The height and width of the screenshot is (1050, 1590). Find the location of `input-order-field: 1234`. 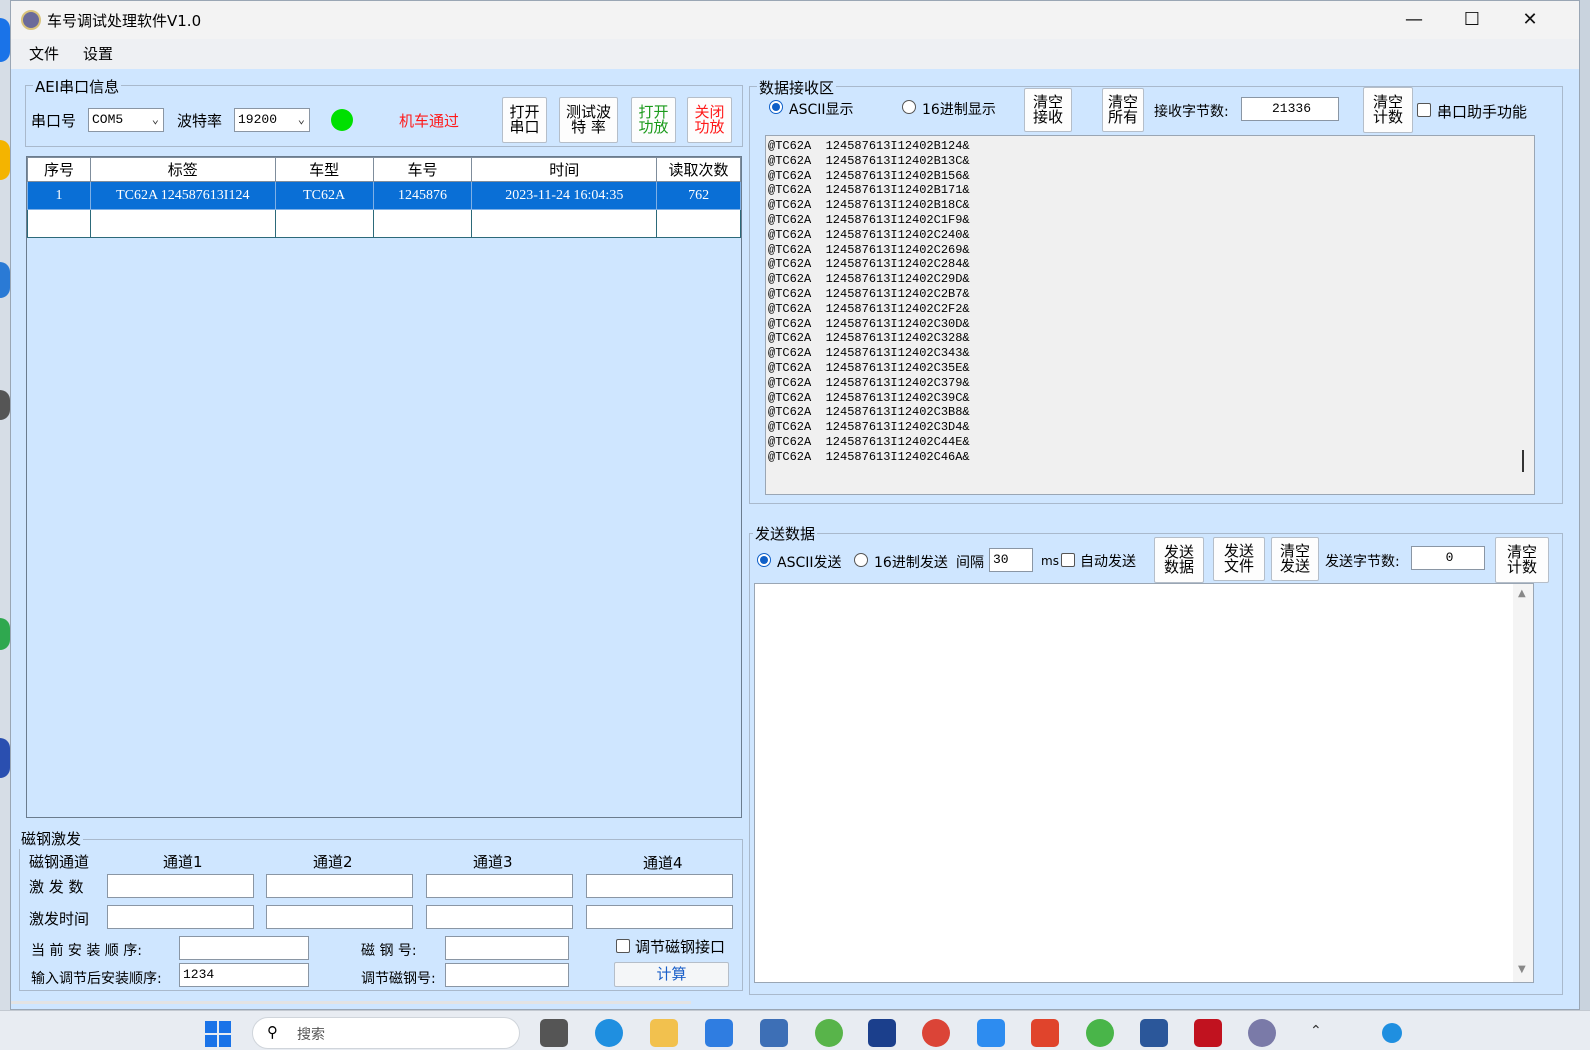

input-order-field: 1234 is located at coordinates (244, 975).